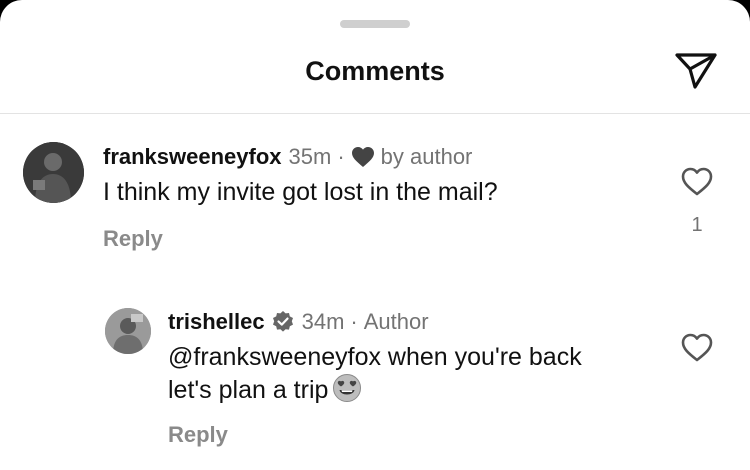 The width and height of the screenshot is (750, 470). Describe the element at coordinates (375, 24) in the screenshot. I see `drag-handle` at that location.